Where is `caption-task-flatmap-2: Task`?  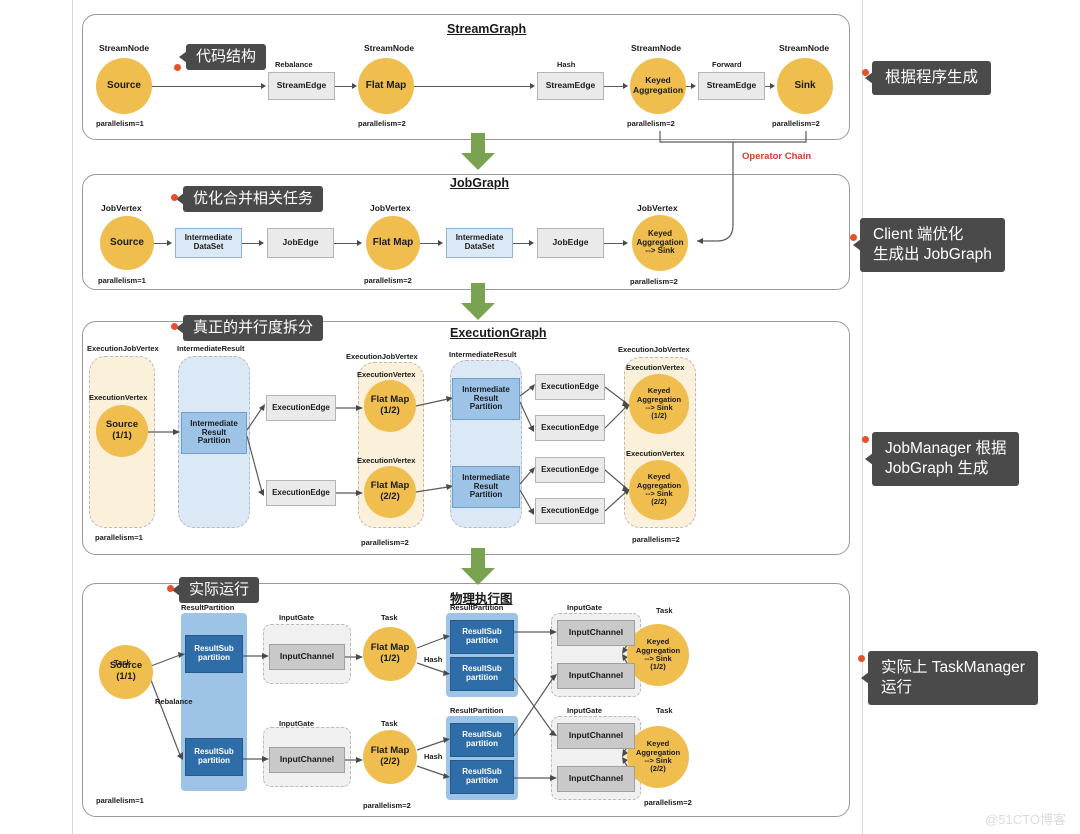
caption-task-flatmap-2: Task is located at coordinates (389, 723).